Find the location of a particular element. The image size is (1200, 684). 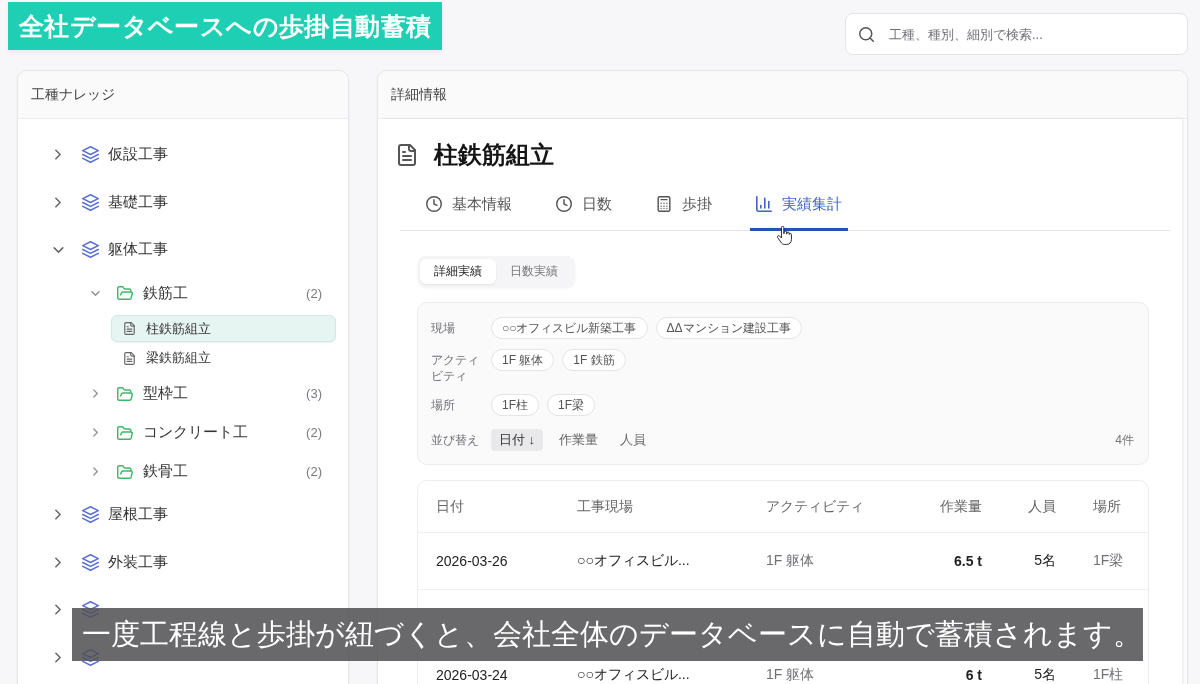

sort-option: 日付 ↓ is located at coordinates (517, 440).